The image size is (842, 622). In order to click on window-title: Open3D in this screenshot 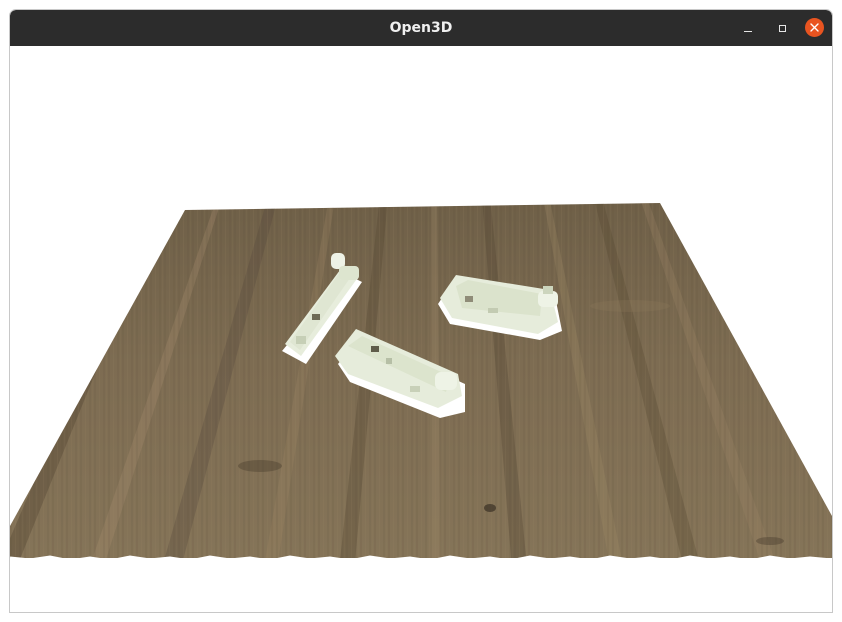, I will do `click(421, 28)`.